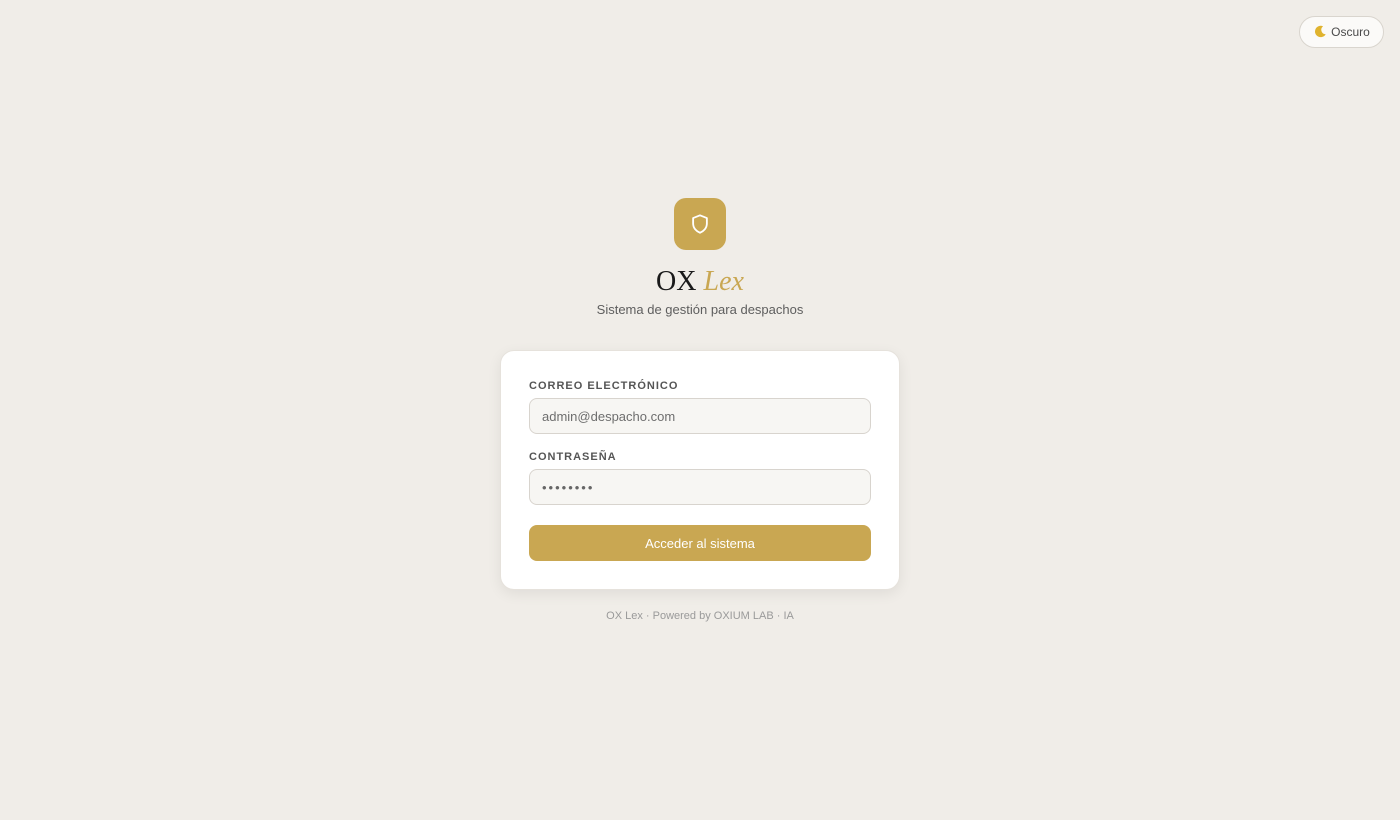 The height and width of the screenshot is (820, 1400). I want to click on brand-subtitle: Sistema de gestión para despachos, so click(700, 309).